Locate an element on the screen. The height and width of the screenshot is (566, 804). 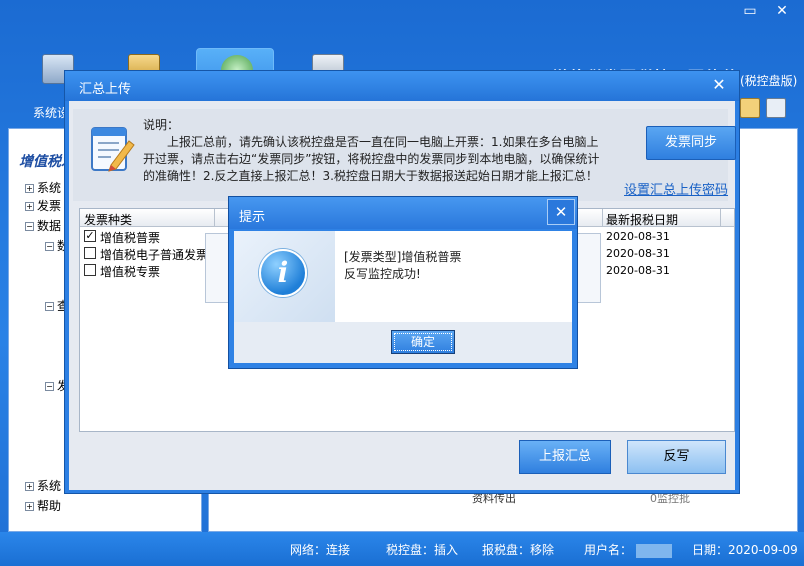
lock-icon is located at coordinates (750, 108).